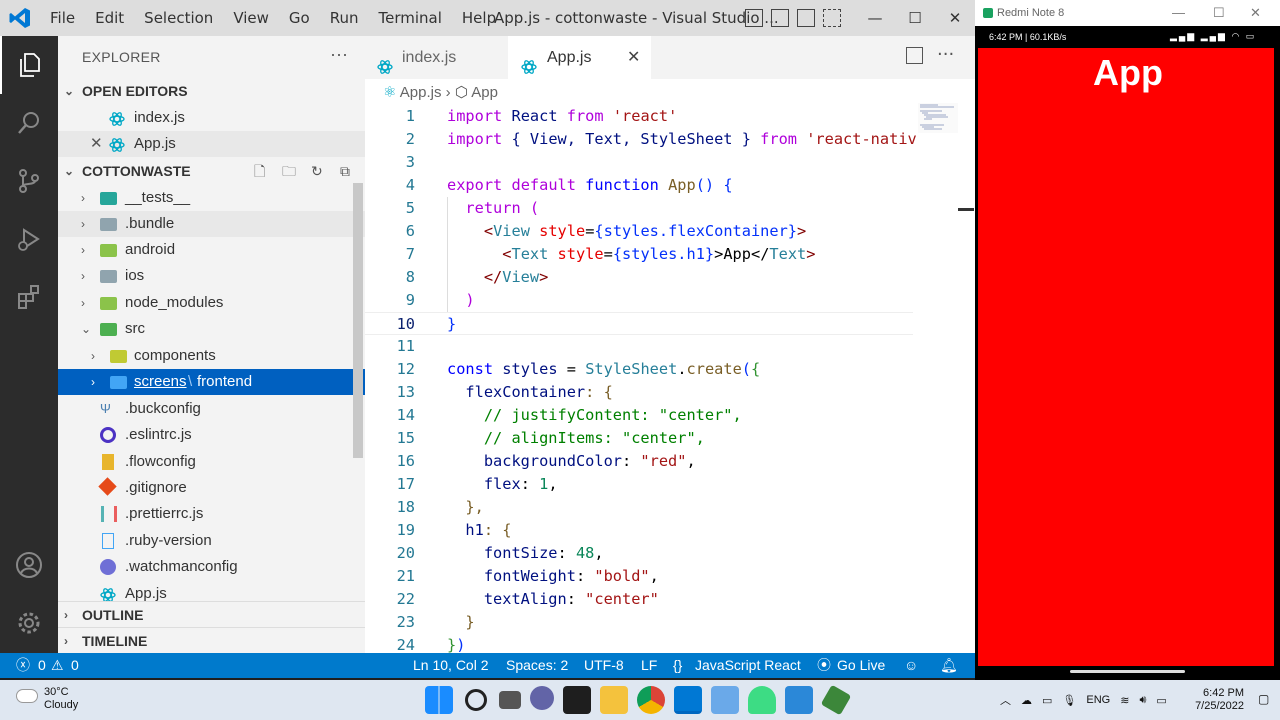  Describe the element at coordinates (754, 18) in the screenshot. I see `toggle-sidebar-icon` at that location.